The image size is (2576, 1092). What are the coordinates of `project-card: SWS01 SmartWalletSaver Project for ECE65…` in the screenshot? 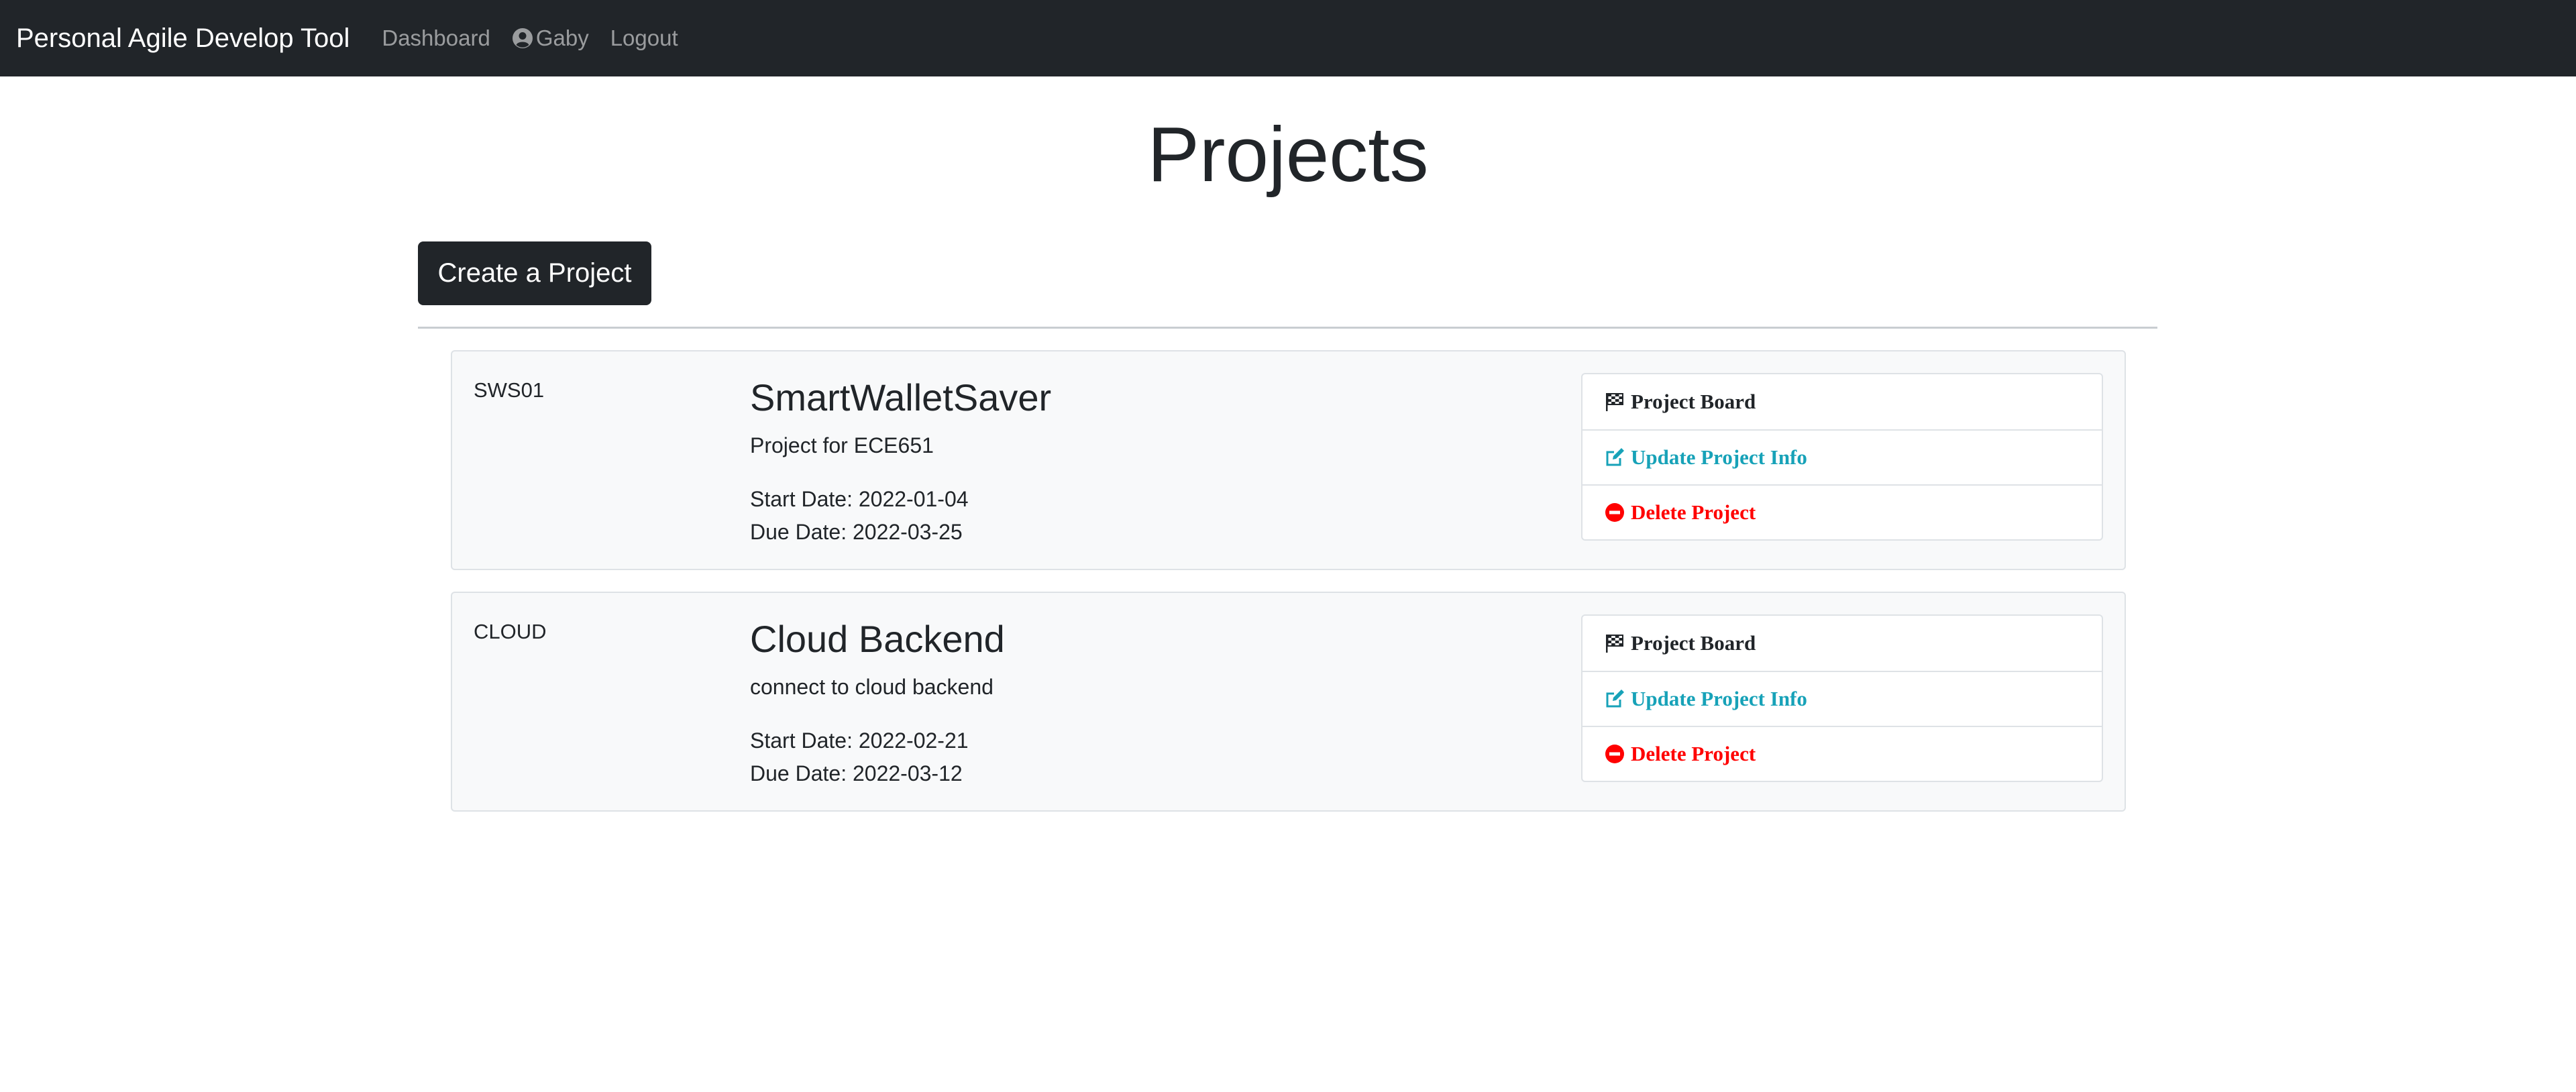 It's located at (1288, 460).